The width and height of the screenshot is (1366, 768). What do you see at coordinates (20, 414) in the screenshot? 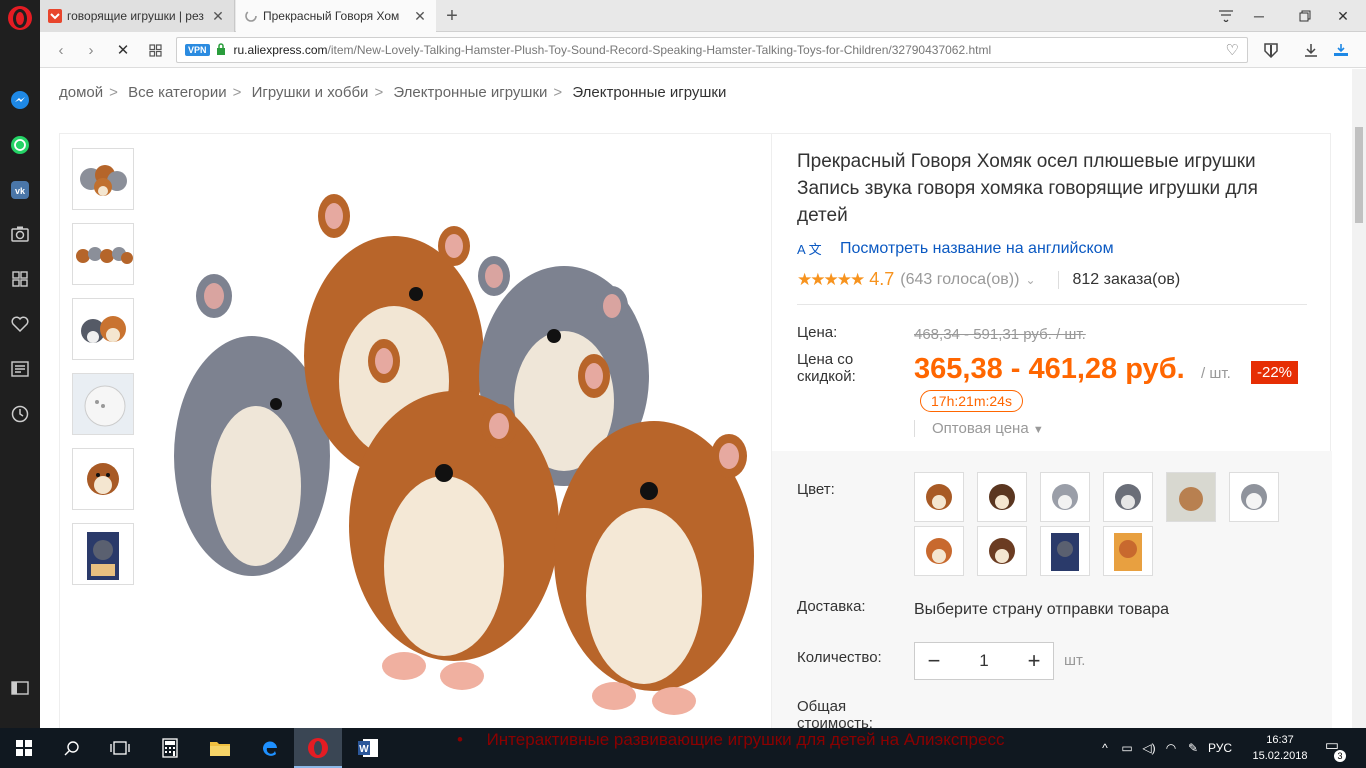
I see `history-icon` at bounding box center [20, 414].